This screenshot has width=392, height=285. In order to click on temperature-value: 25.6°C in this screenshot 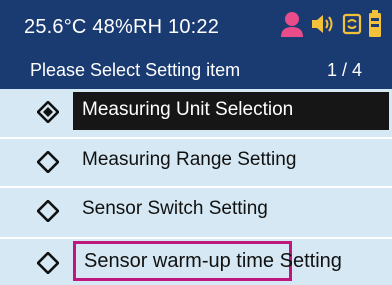, I will do `click(55, 27)`.